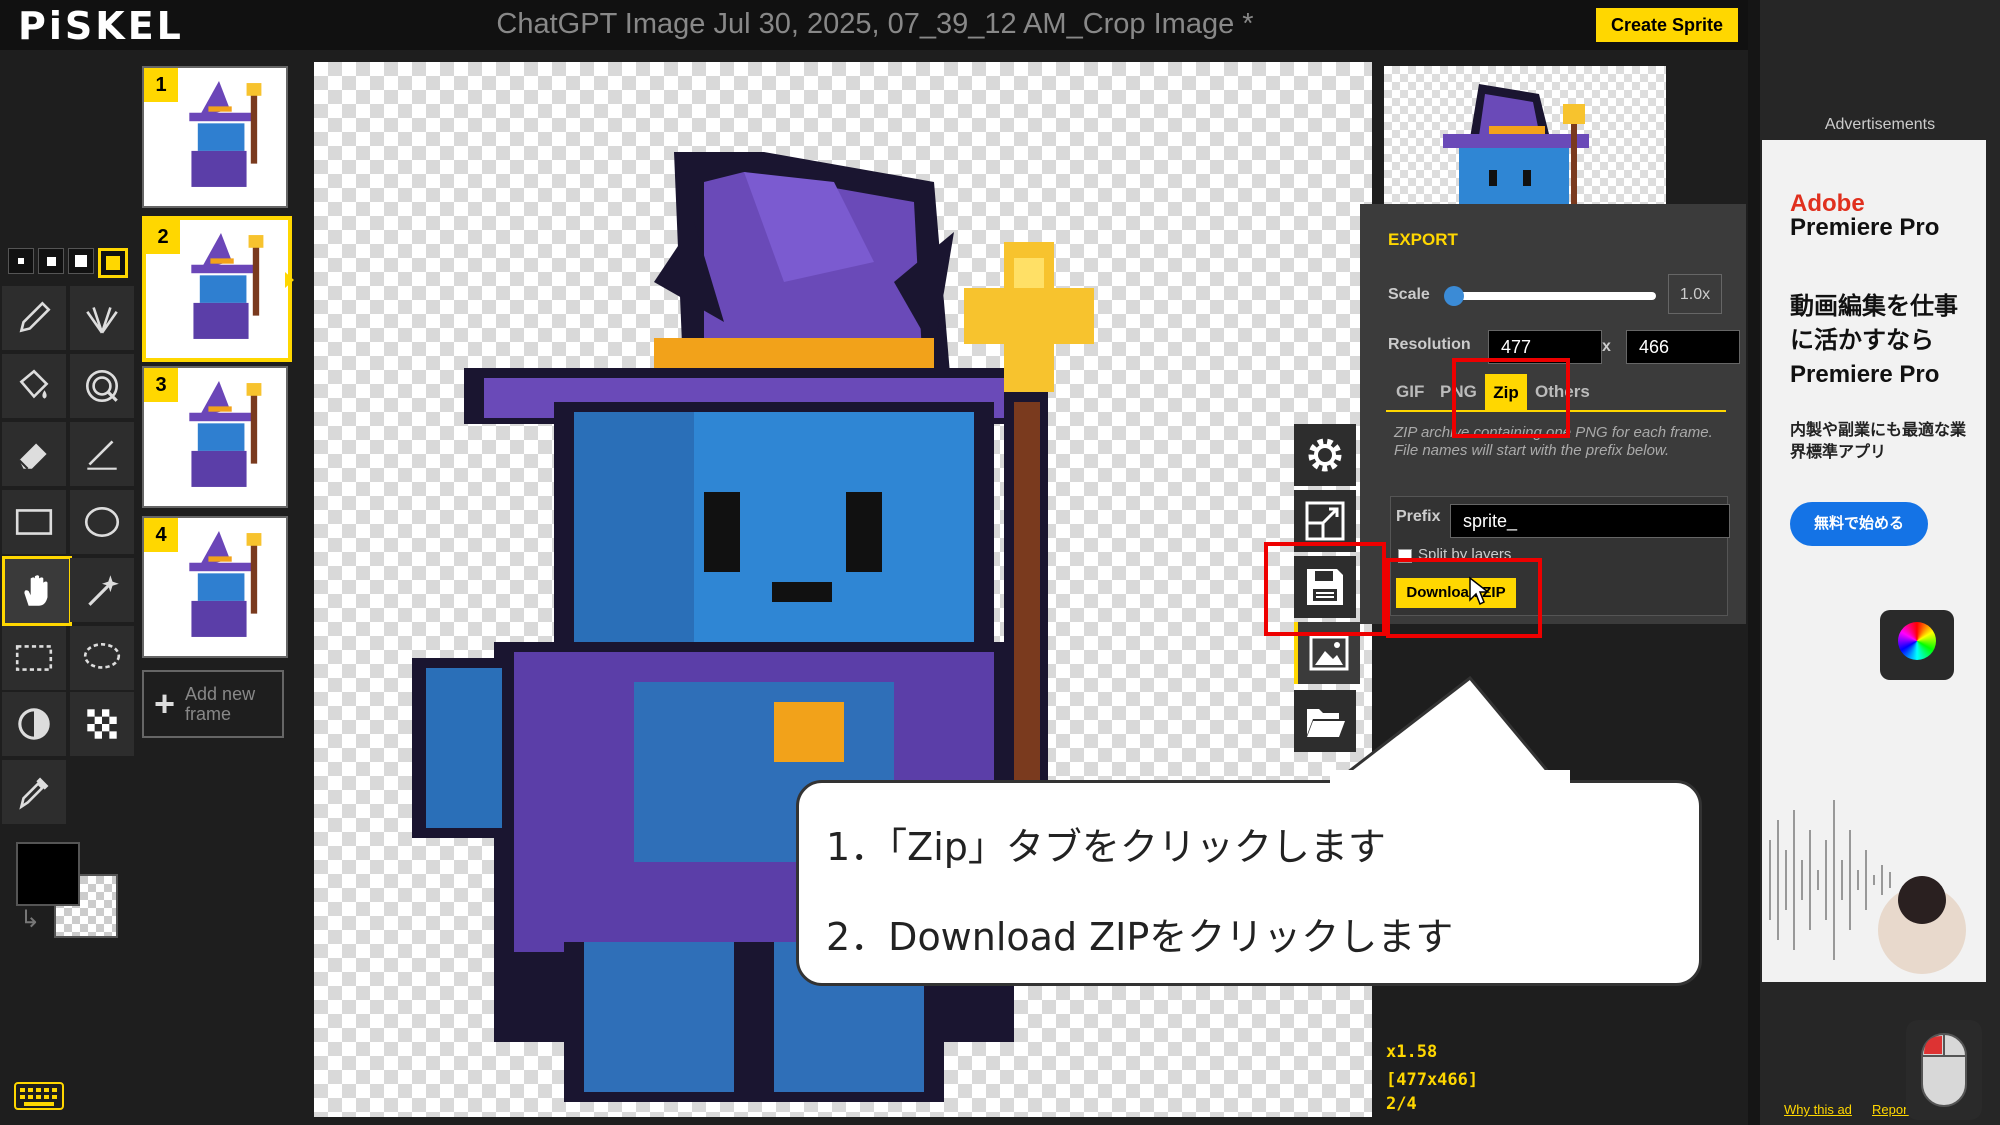  What do you see at coordinates (1818, 1109) in the screenshot?
I see `why-this-ad-link: Why this ad` at bounding box center [1818, 1109].